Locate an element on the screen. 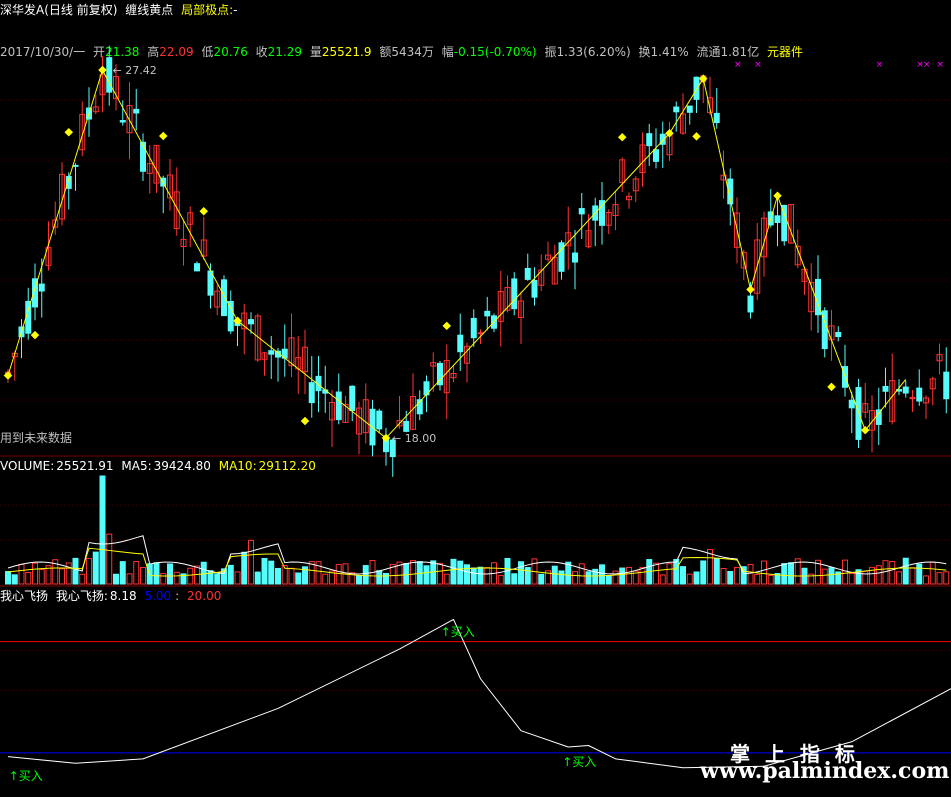 The image size is (951, 797). max-price-label: ← 27.42 is located at coordinates (135, 70).